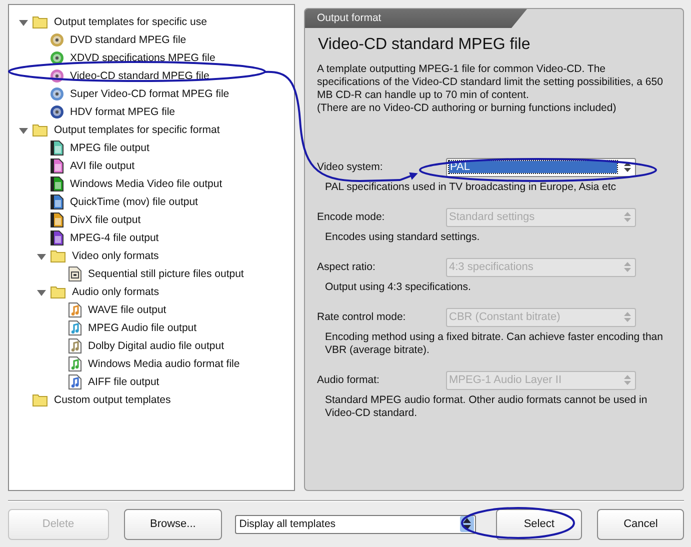 Image resolution: width=691 pixels, height=547 pixels. Describe the element at coordinates (362, 317) in the screenshot. I see `field-label: Rate control mode:` at that location.